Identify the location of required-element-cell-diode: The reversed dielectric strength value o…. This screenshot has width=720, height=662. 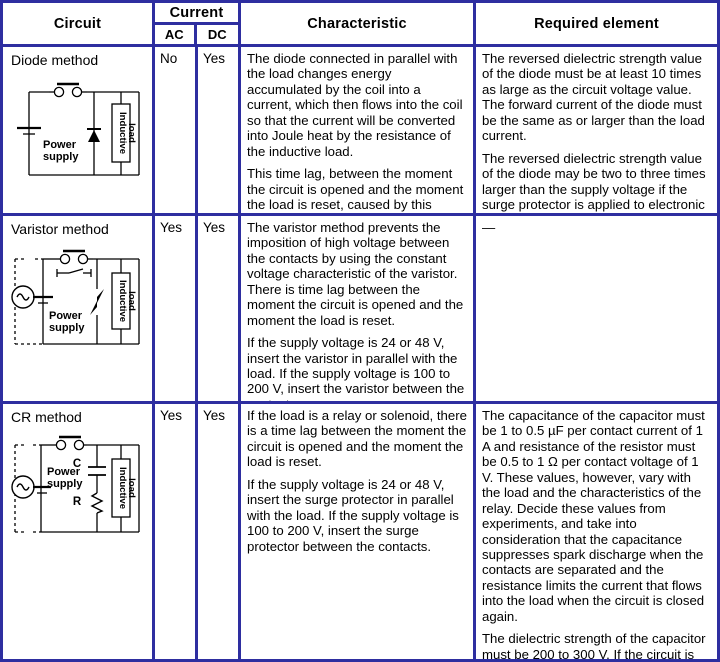
(596, 130).